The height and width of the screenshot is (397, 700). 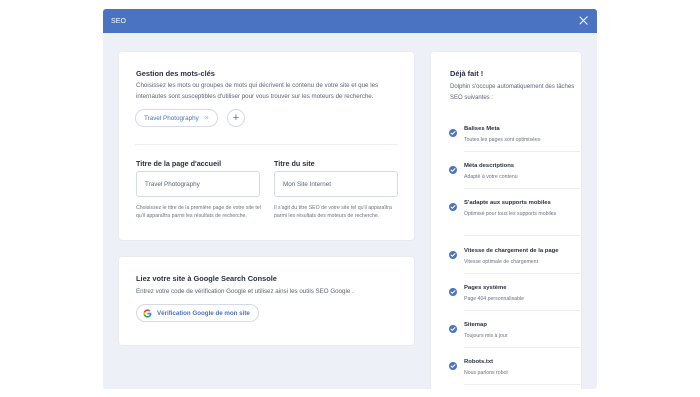 I want to click on done-item-subtitle: Nous parlons robot, so click(x=486, y=373).